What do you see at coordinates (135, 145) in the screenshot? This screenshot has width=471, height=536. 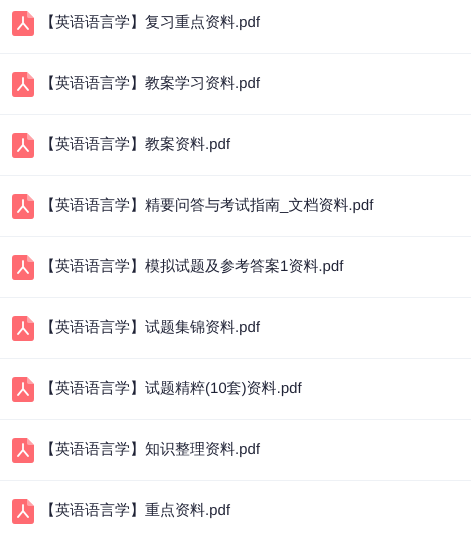 I see `file-name: 【英语语言学】教案资料.pdf` at bounding box center [135, 145].